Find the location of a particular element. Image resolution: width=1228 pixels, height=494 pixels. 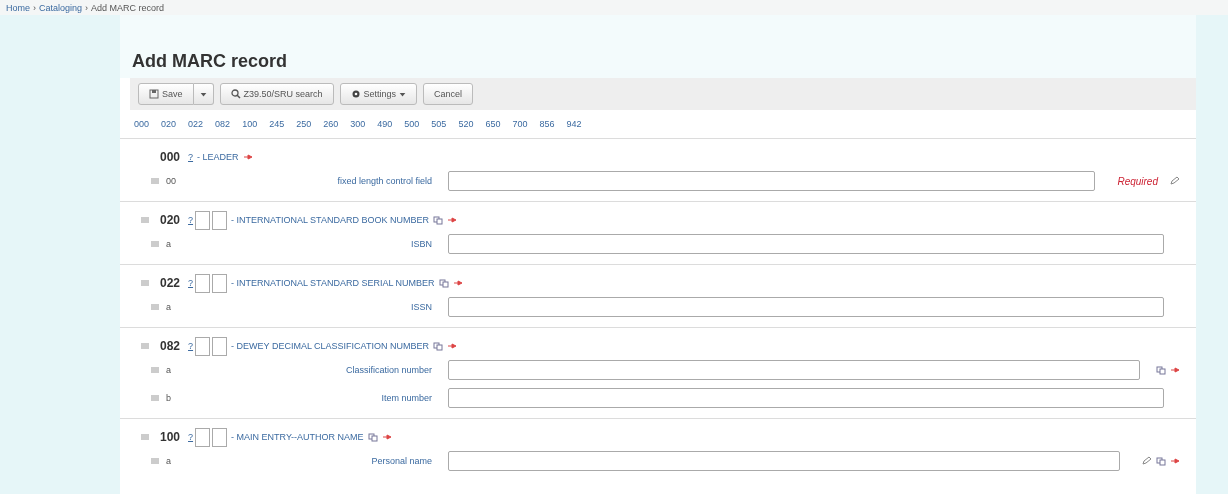

toolbar-button: Z39.50/SRU search is located at coordinates (276, 94).